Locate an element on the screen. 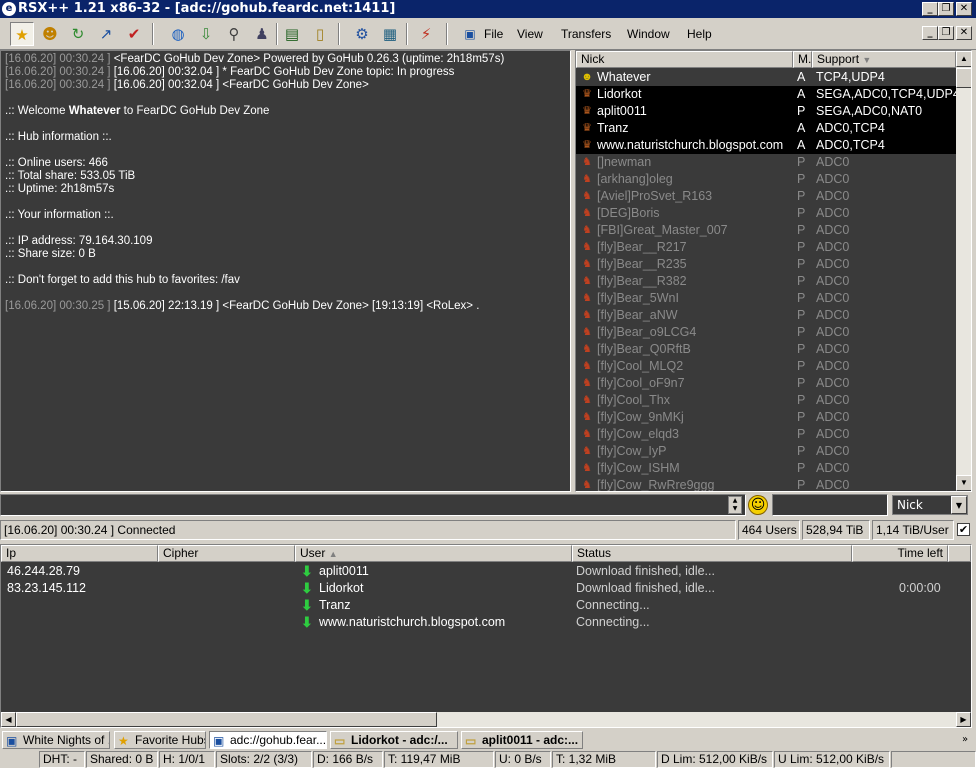 The height and width of the screenshot is (768, 976). scroll-right-button: ▶ is located at coordinates (963, 719).